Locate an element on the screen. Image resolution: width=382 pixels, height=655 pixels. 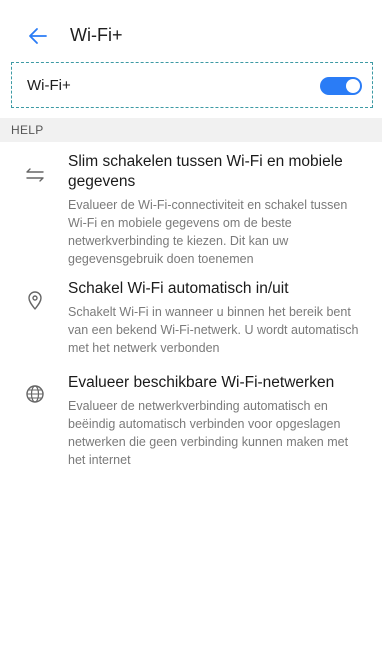
page-title: Wi-Fi+ is located at coordinates (96, 35).